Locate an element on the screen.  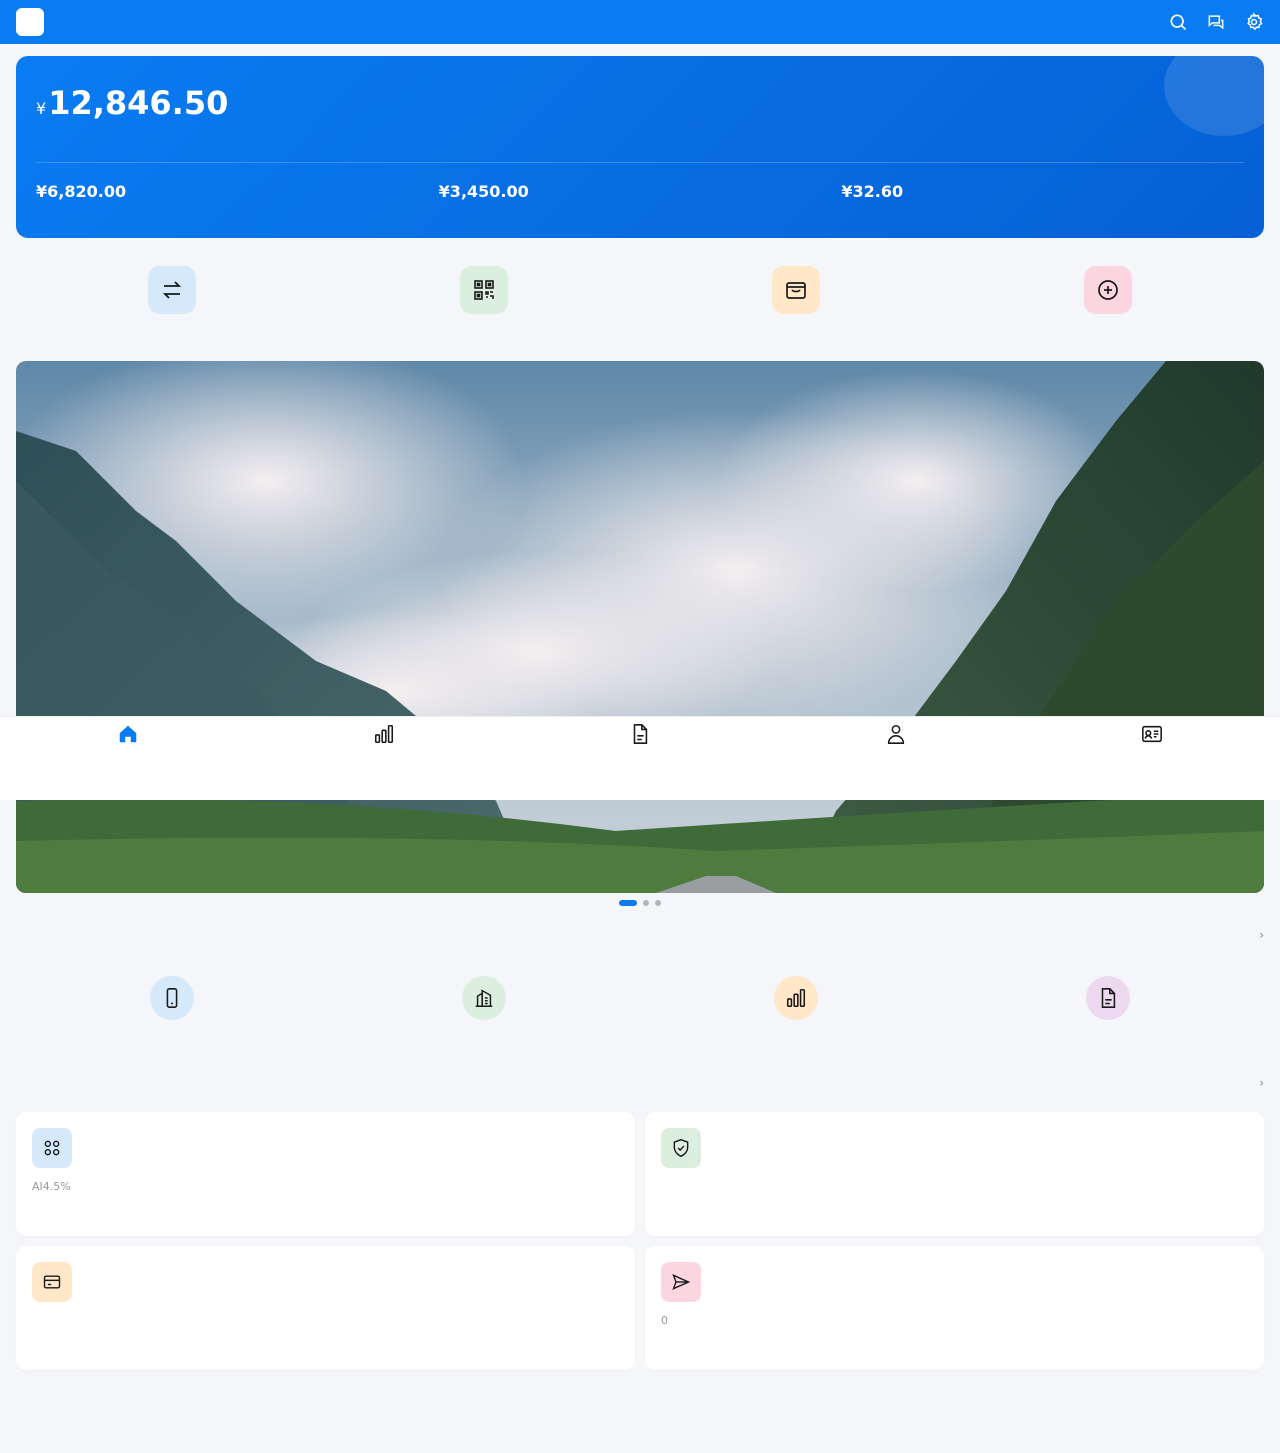
card-description: 0 is located at coordinates (664, 1320).